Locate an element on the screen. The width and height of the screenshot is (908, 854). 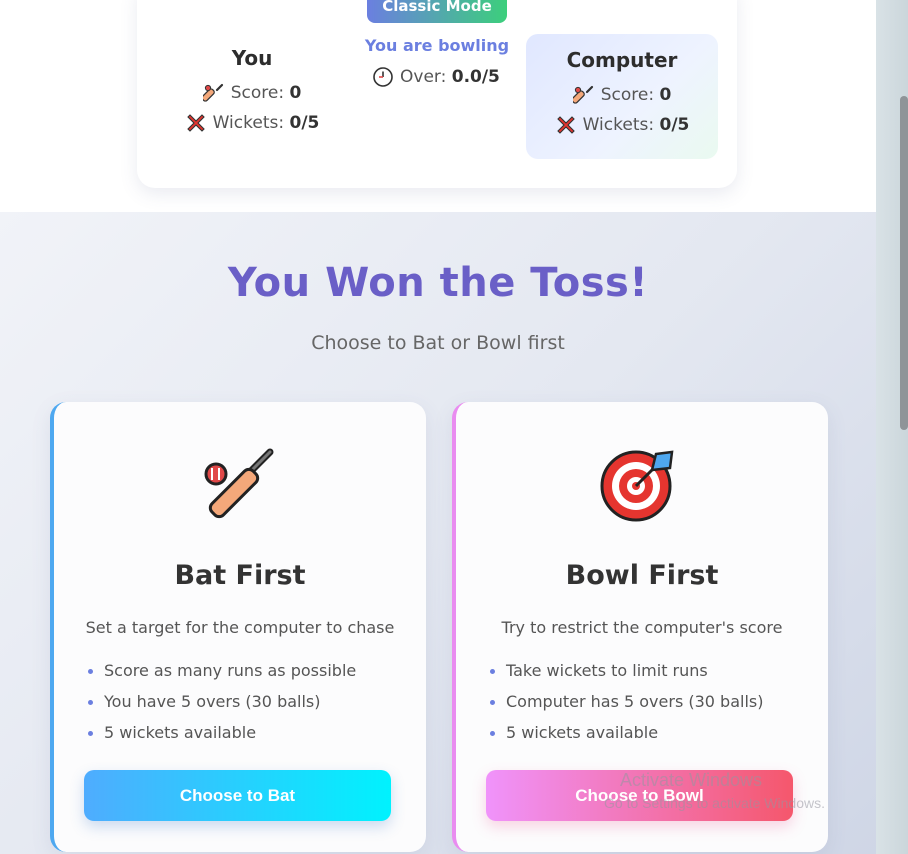
player-computer-name: Computer is located at coordinates (622, 60).